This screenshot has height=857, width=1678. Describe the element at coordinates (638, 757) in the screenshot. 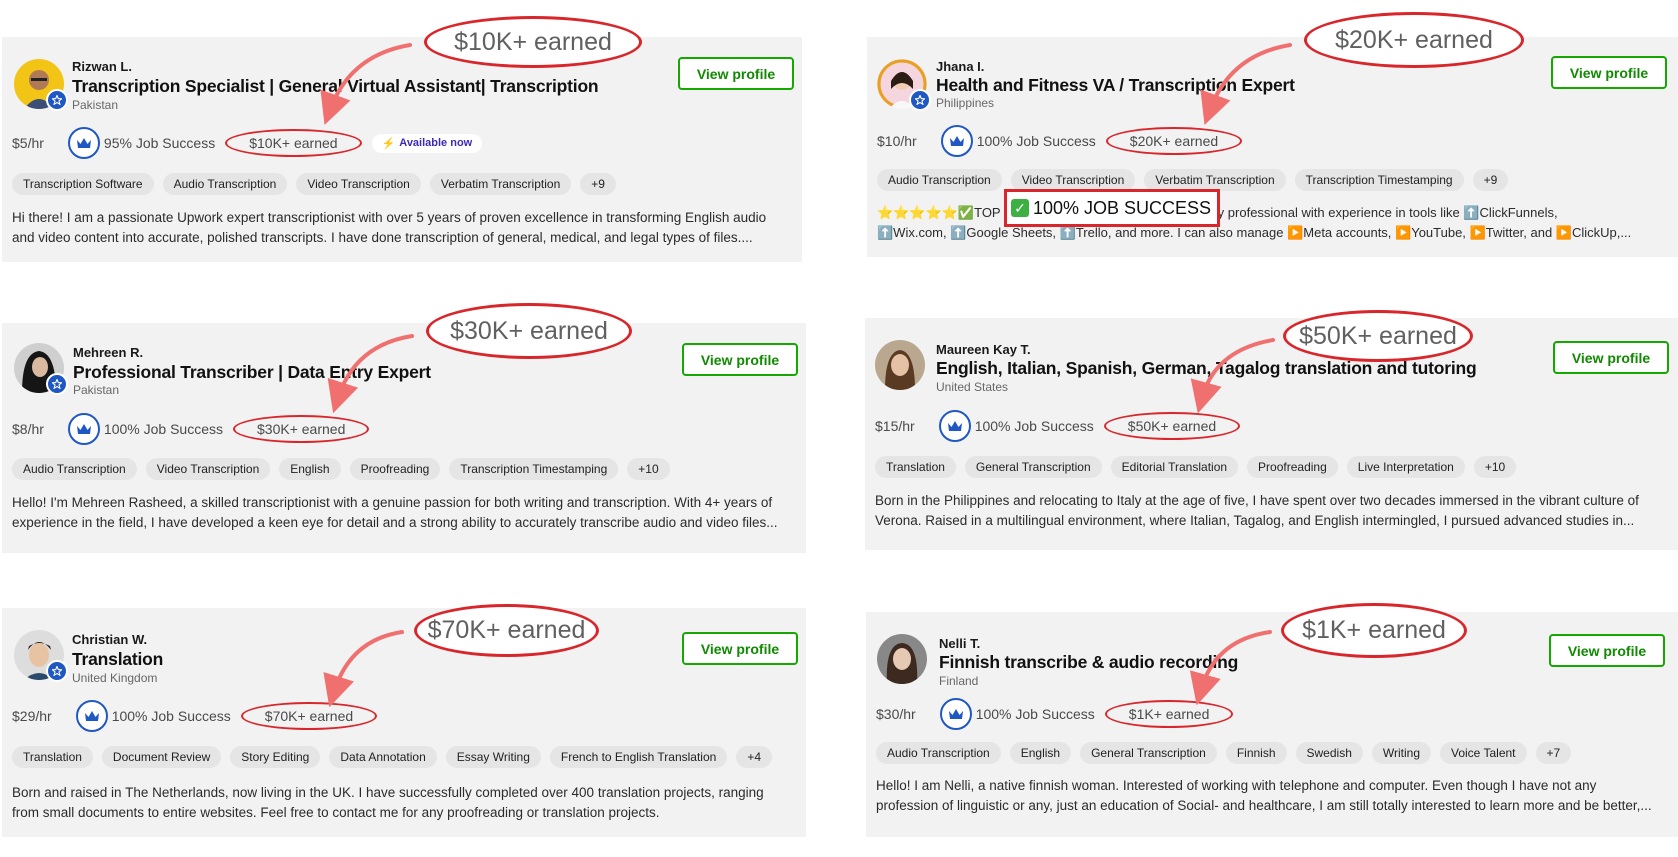

I see `skill-tag: French to English Translation` at that location.